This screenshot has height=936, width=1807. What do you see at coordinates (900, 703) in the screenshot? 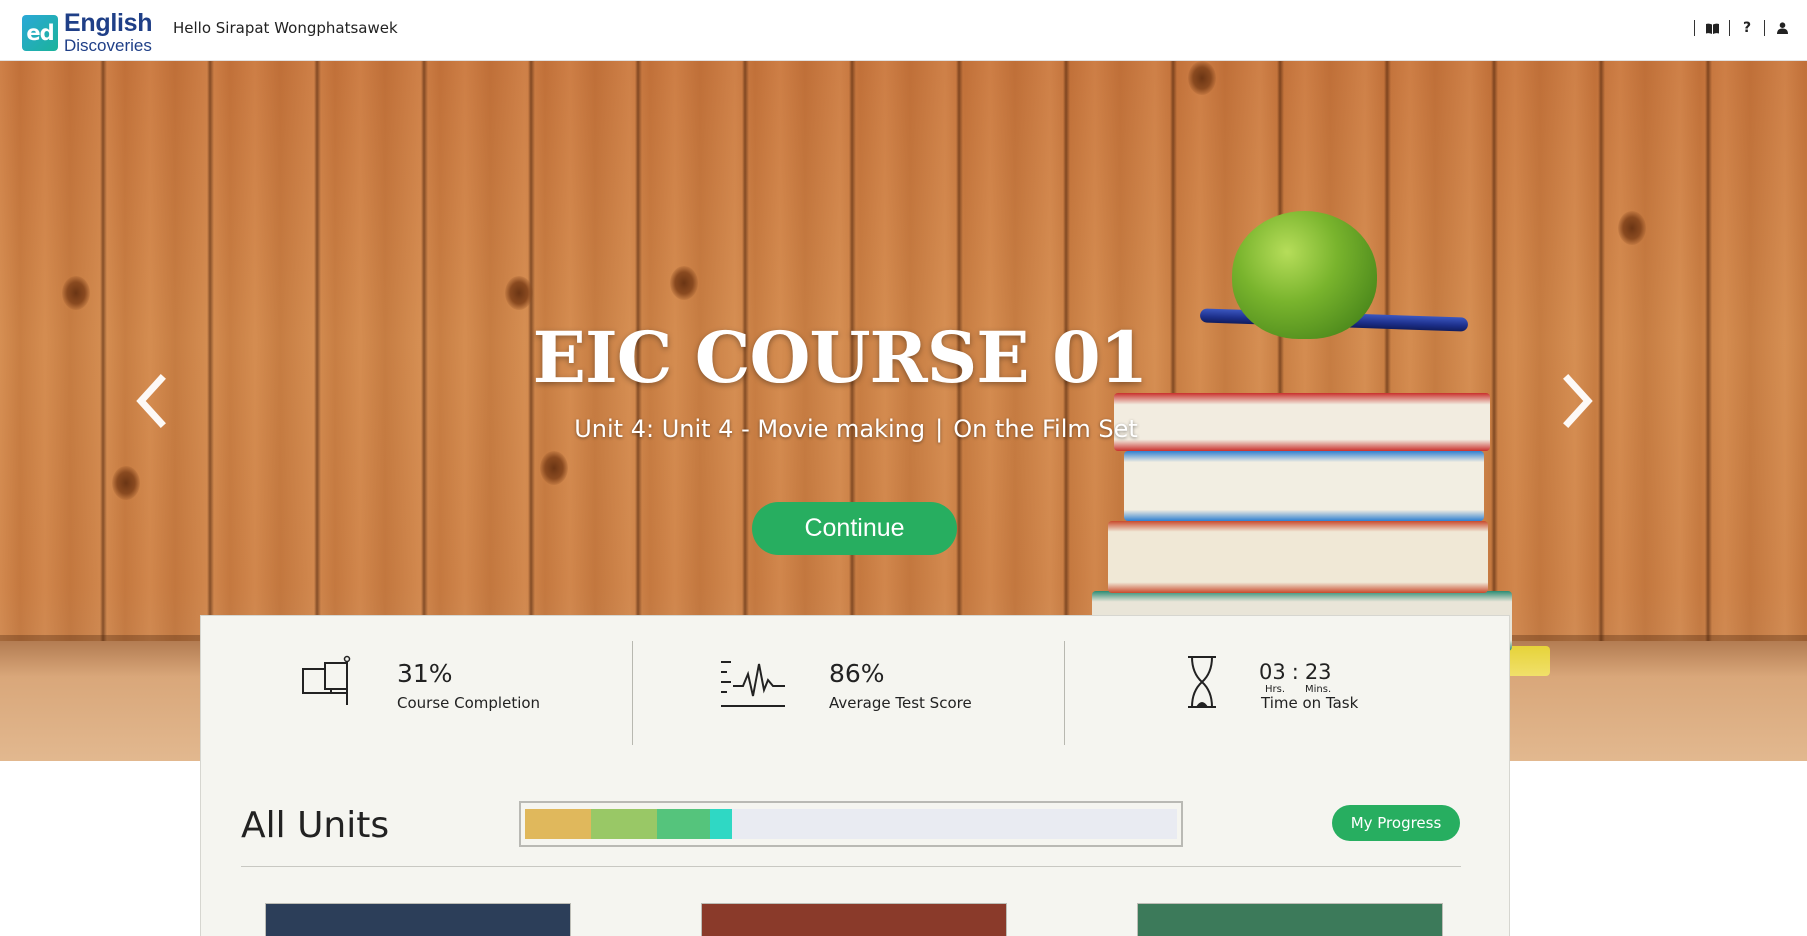
I see `average-test-score-label: Average Test Score` at bounding box center [900, 703].